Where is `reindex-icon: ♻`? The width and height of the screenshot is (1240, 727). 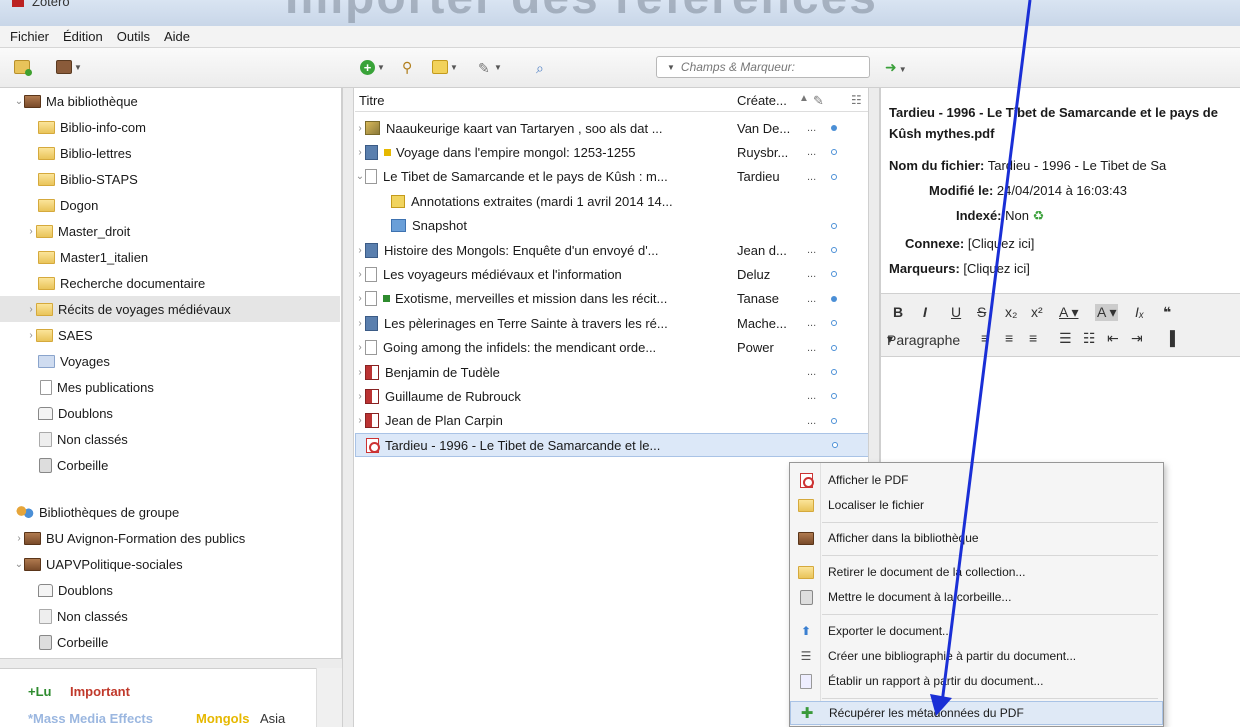
reindex-icon: ♻ is located at coordinates (1039, 215).